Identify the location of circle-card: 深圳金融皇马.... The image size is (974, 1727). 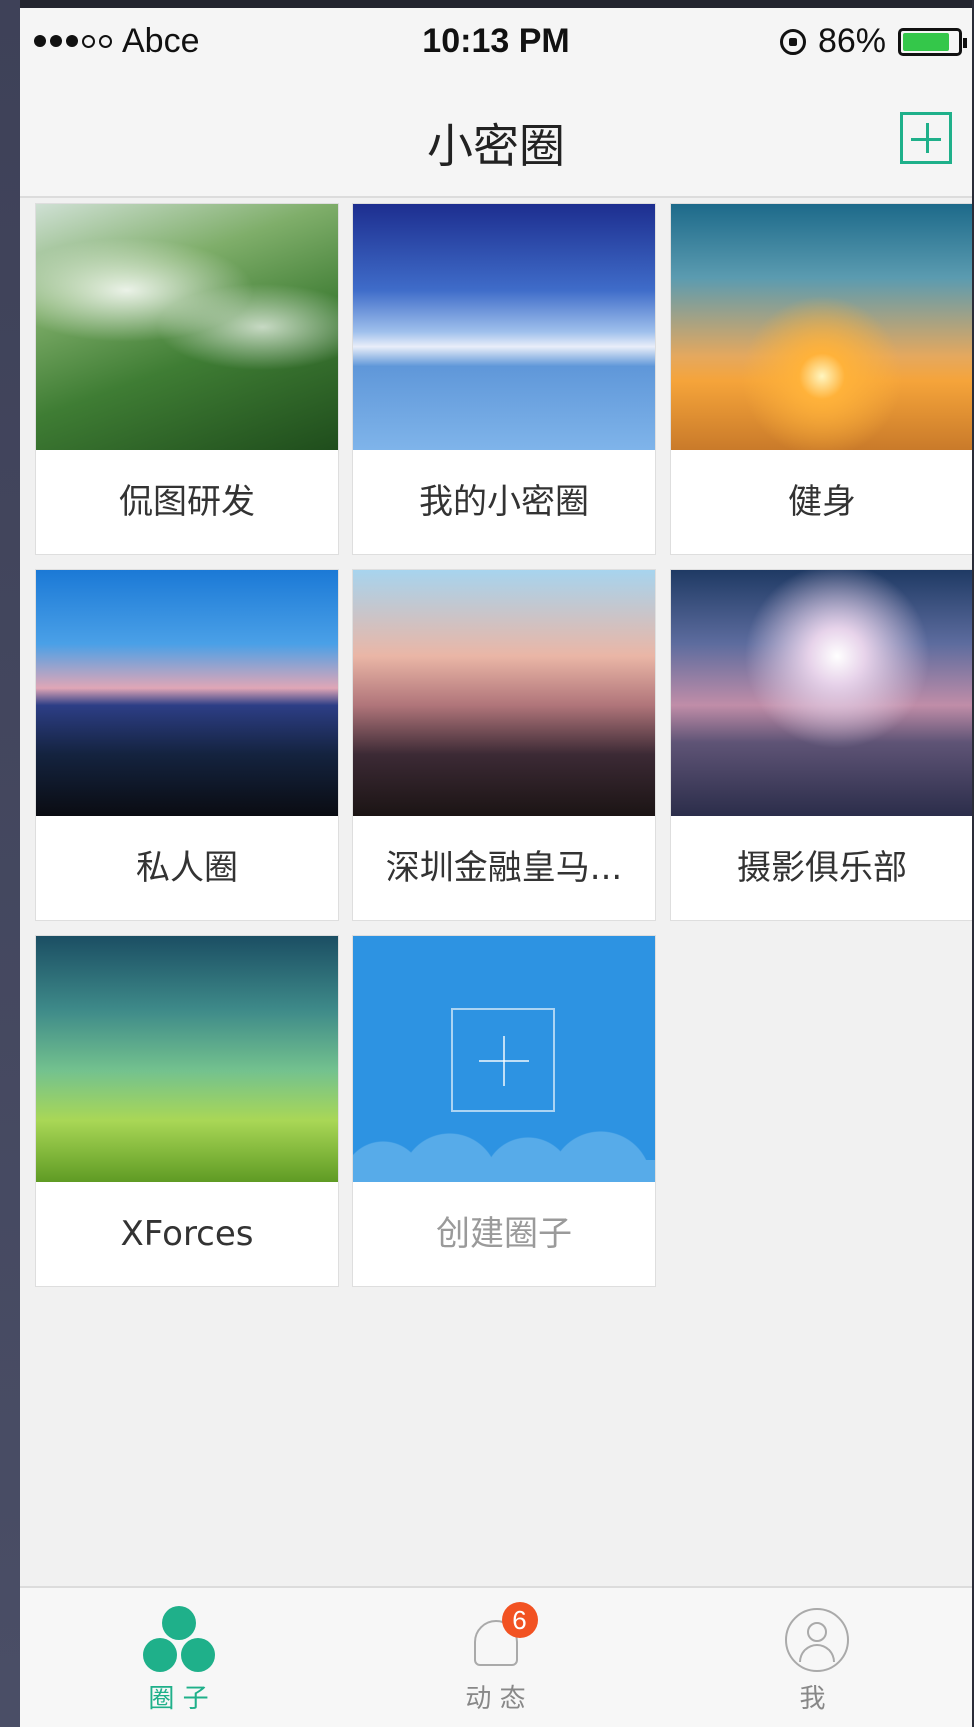
(504, 745).